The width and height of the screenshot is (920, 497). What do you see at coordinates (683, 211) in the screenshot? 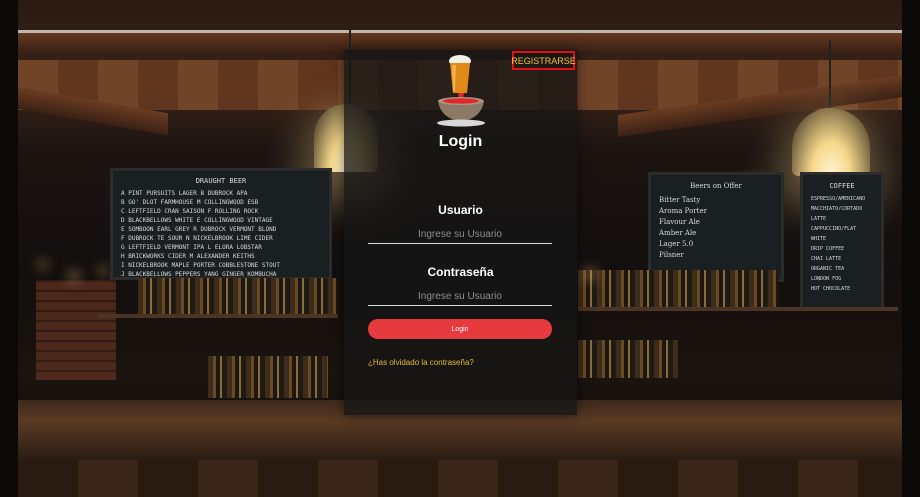
I see `board-line: Aroma Porter` at bounding box center [683, 211].